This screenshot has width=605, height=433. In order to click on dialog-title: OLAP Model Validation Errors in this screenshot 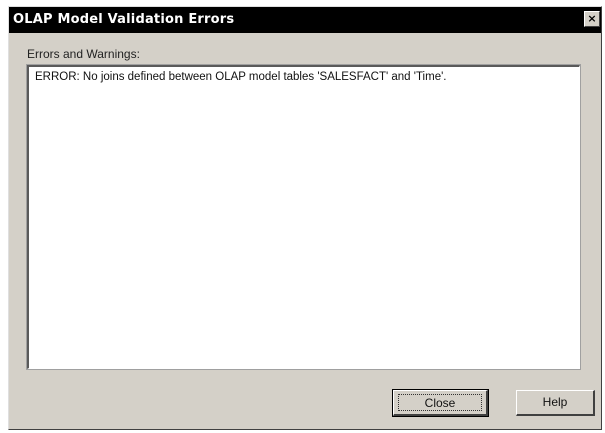, I will do `click(124, 19)`.